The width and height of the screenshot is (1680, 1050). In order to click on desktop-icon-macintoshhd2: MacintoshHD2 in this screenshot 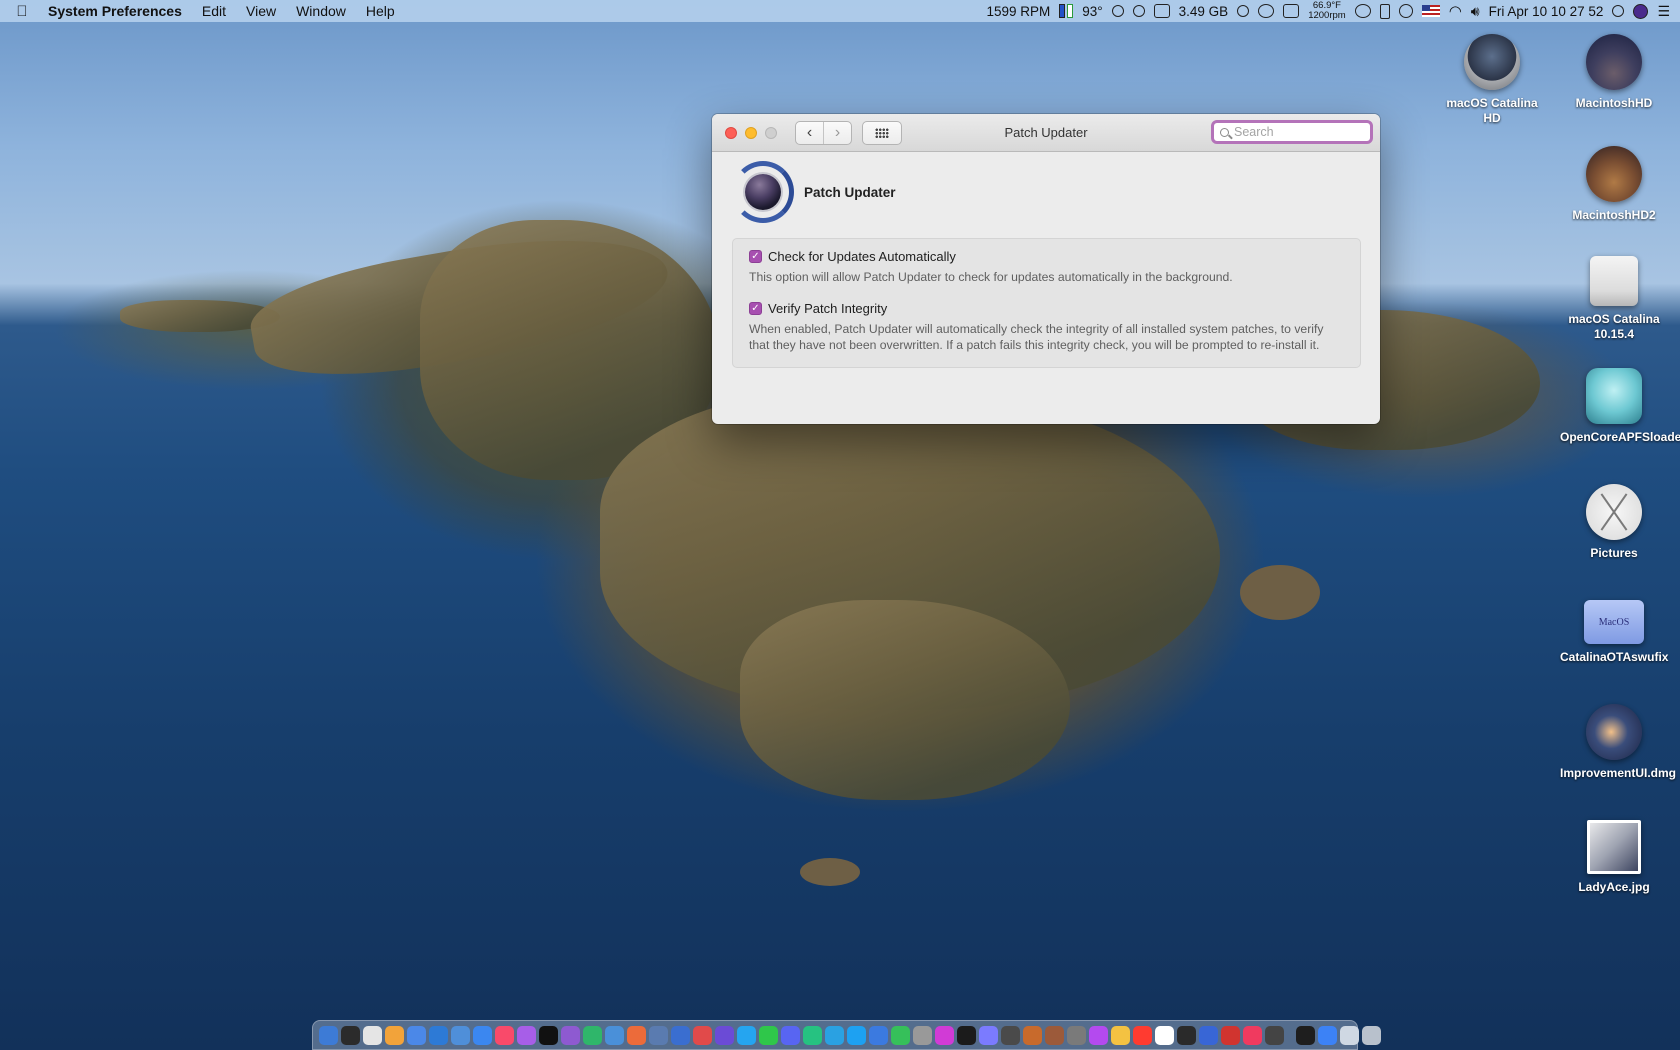, I will do `click(1614, 184)`.